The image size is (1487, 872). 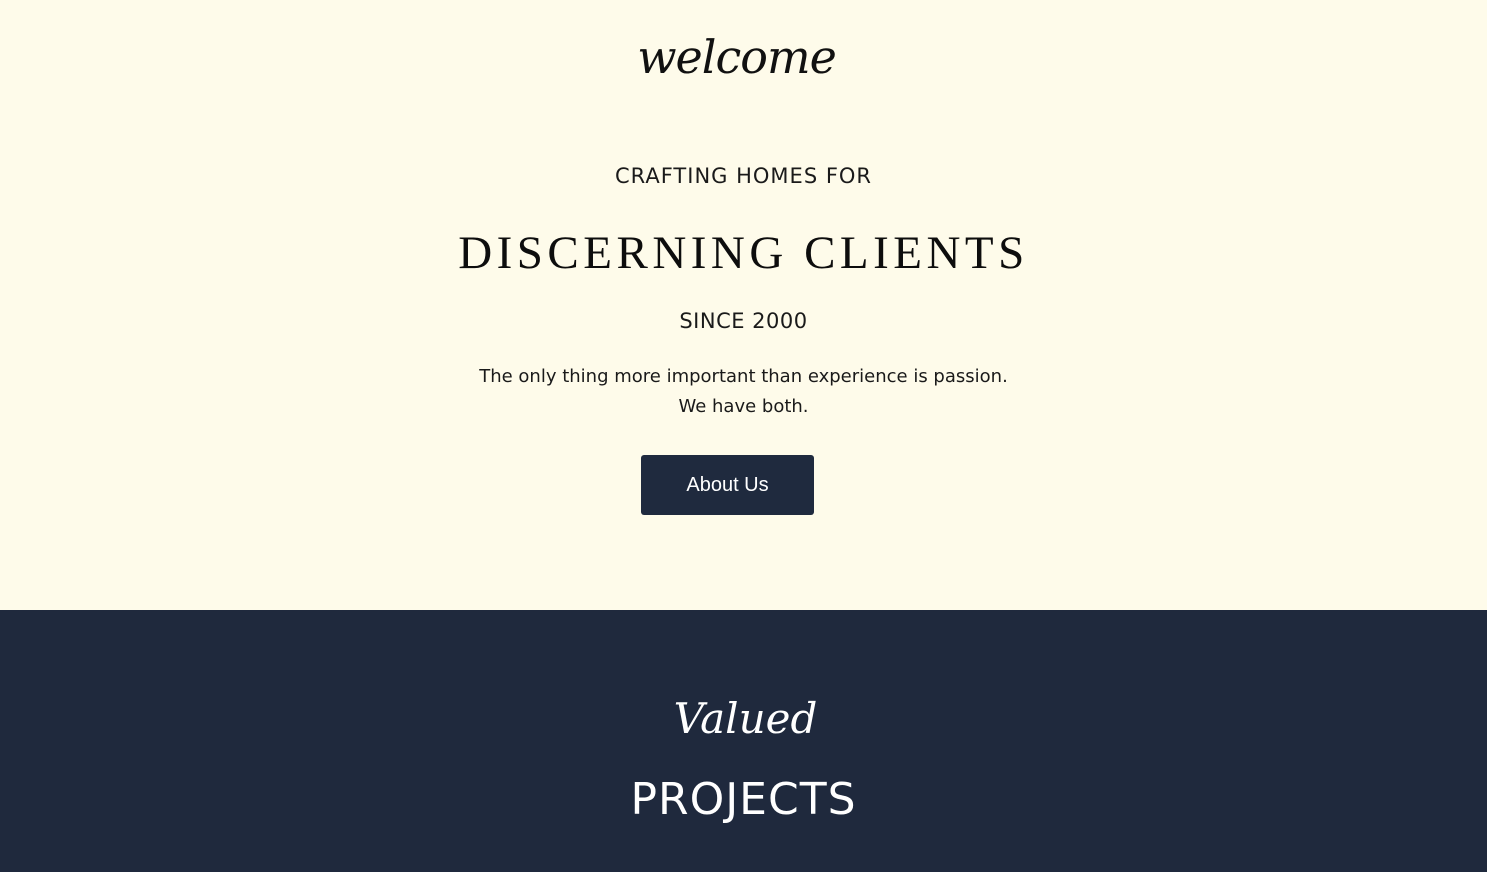 I want to click on valued-script-heading: Valued, so click(x=745, y=718).